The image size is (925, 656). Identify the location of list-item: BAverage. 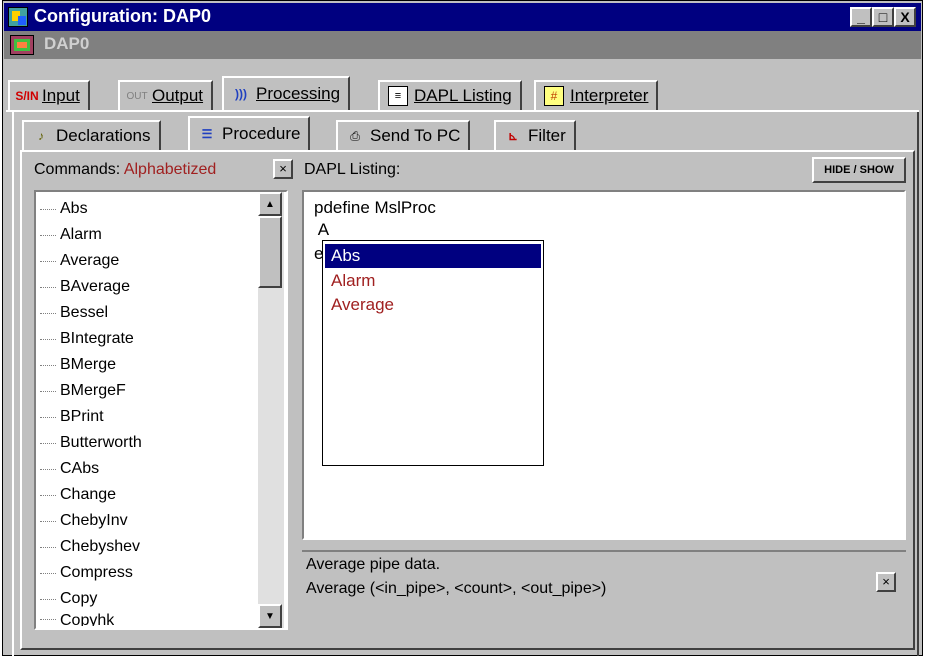
(85, 287).